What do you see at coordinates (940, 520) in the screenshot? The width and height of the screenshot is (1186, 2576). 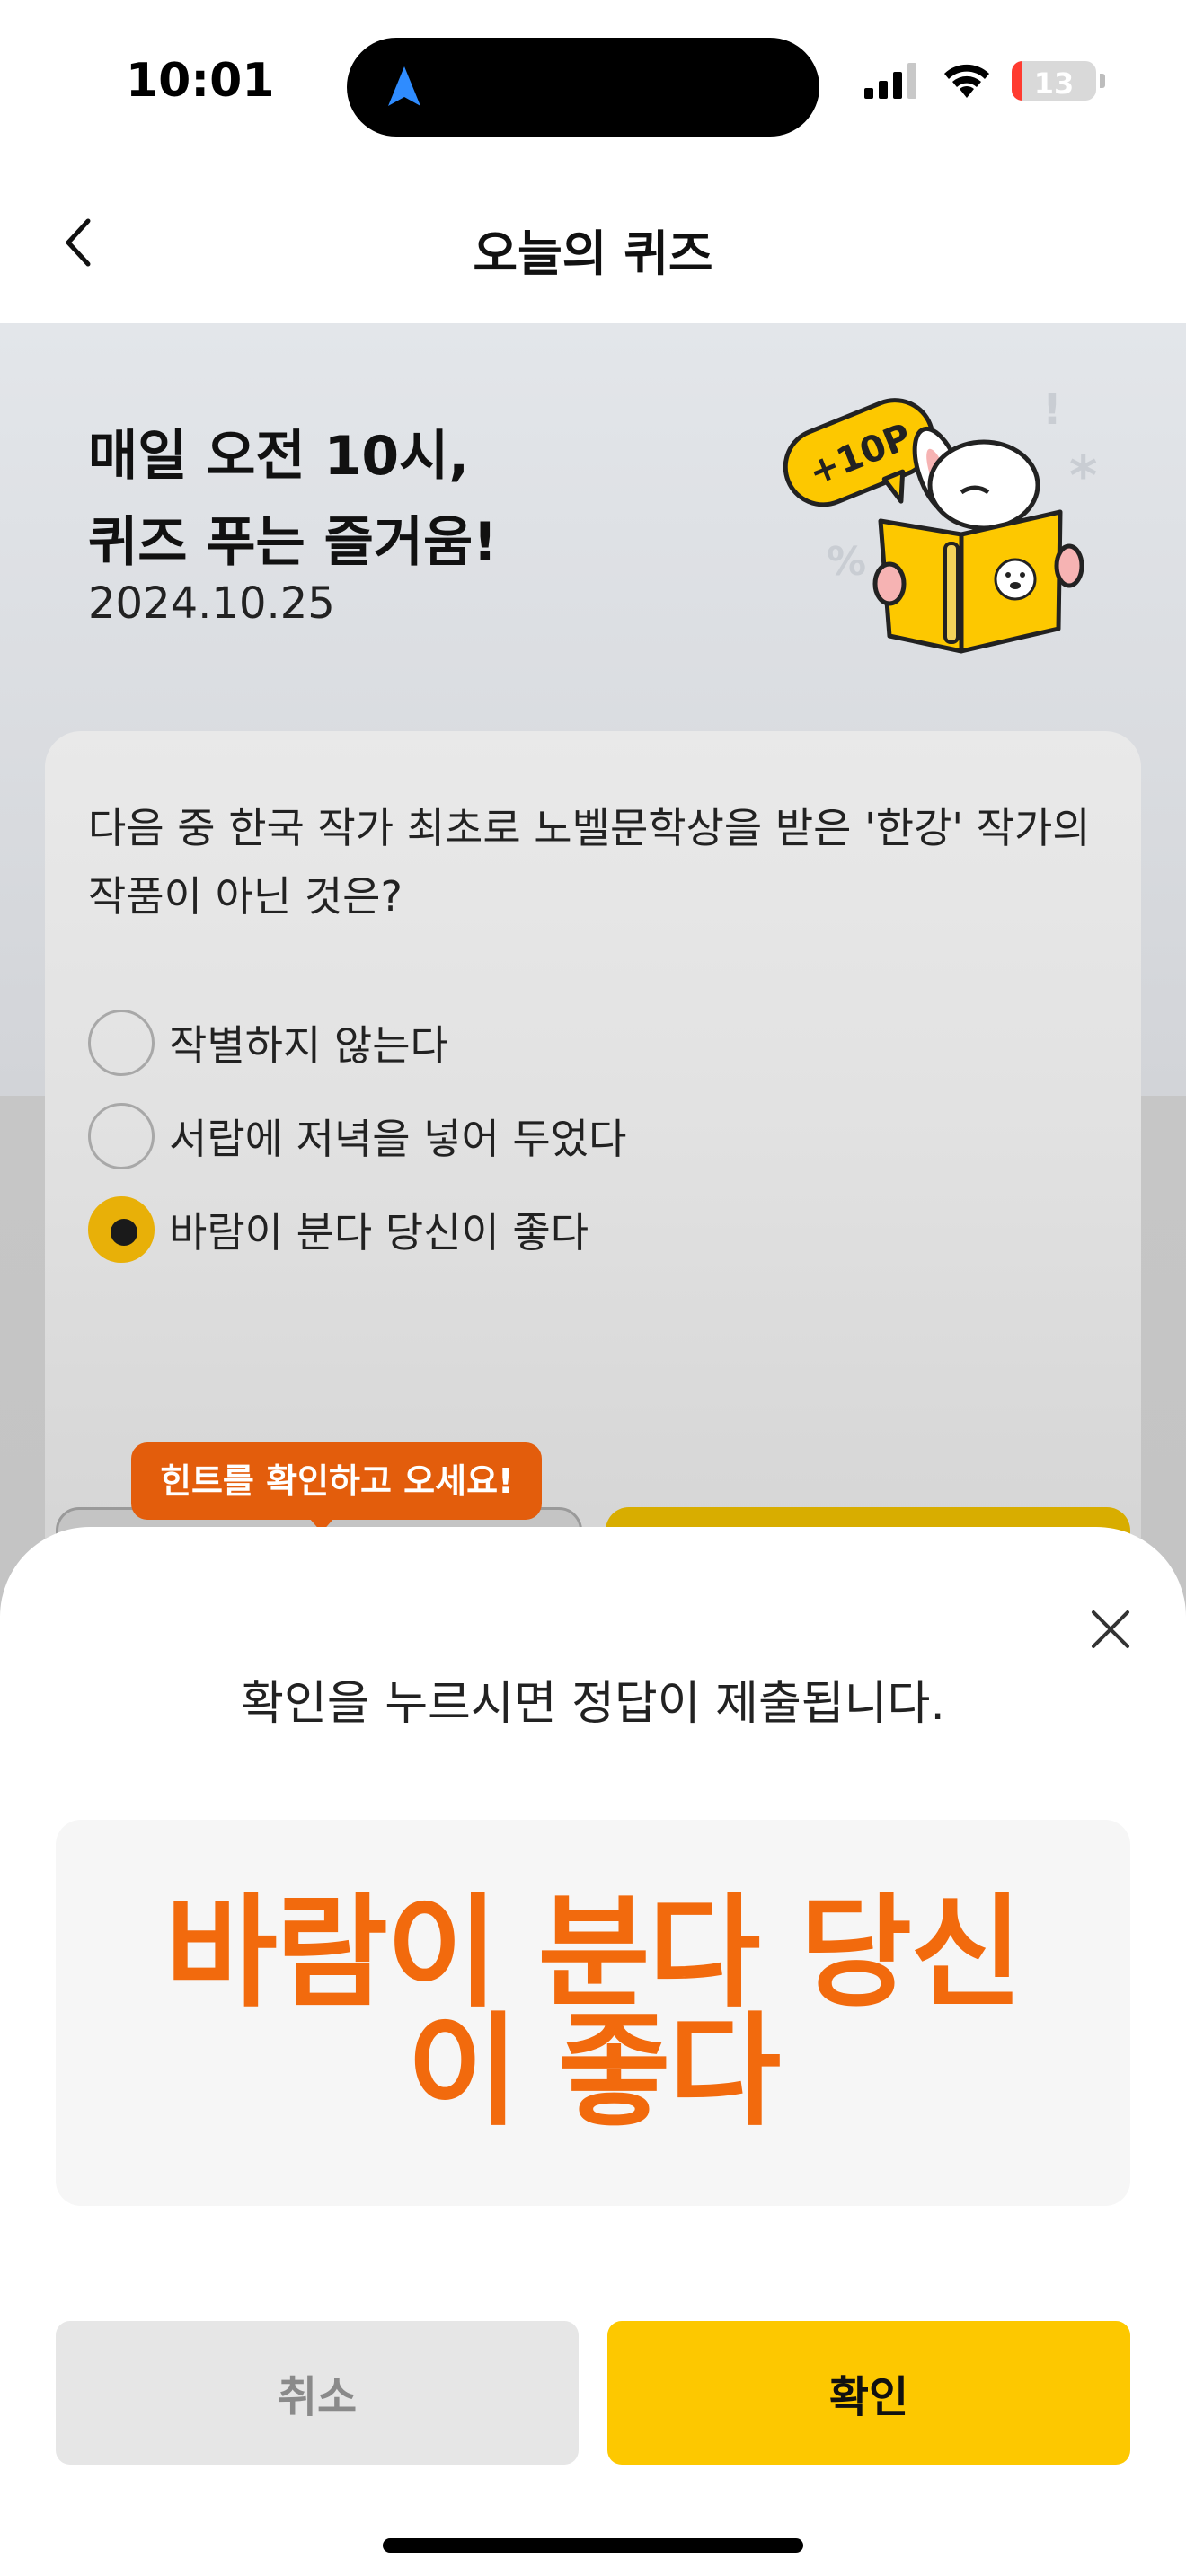 I see `rabbit-reading-book-illustration: ! * % +10P` at bounding box center [940, 520].